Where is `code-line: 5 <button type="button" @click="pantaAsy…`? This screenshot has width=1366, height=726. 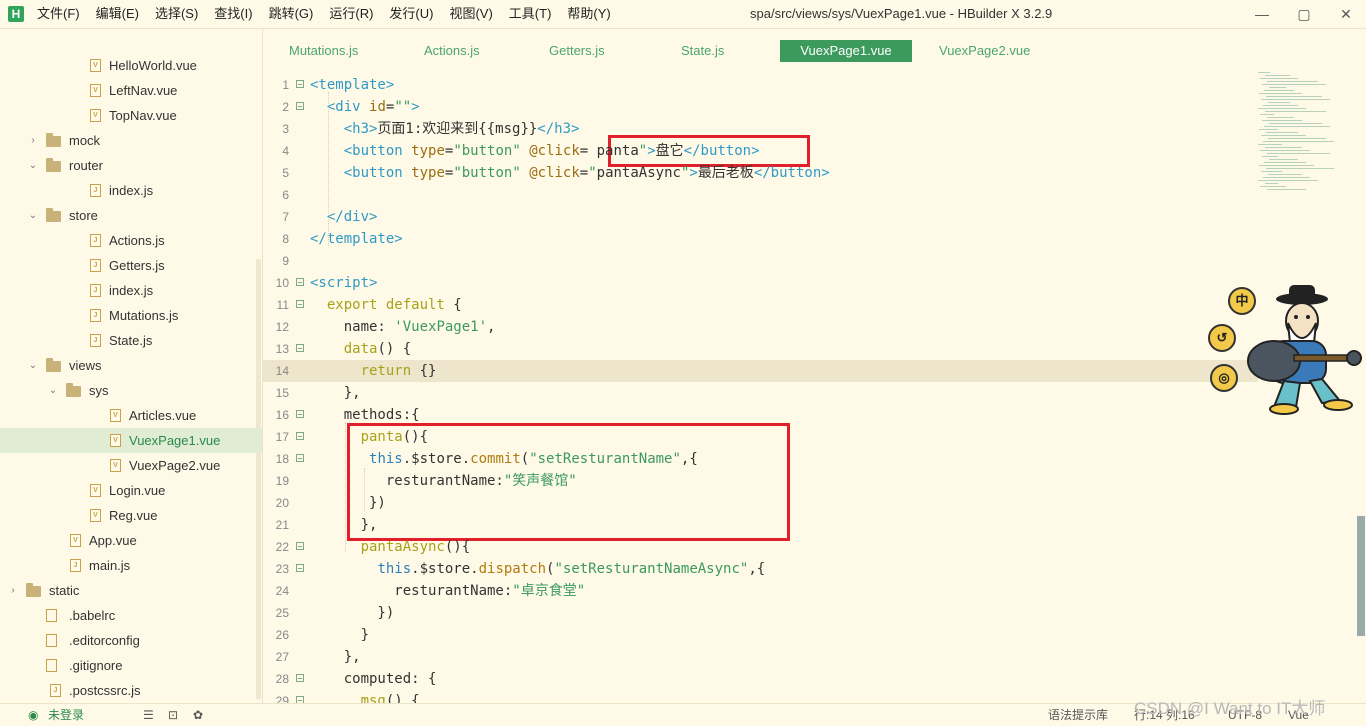 code-line: 5 <button type="button" @click="pantaAsy… is located at coordinates (760, 173).